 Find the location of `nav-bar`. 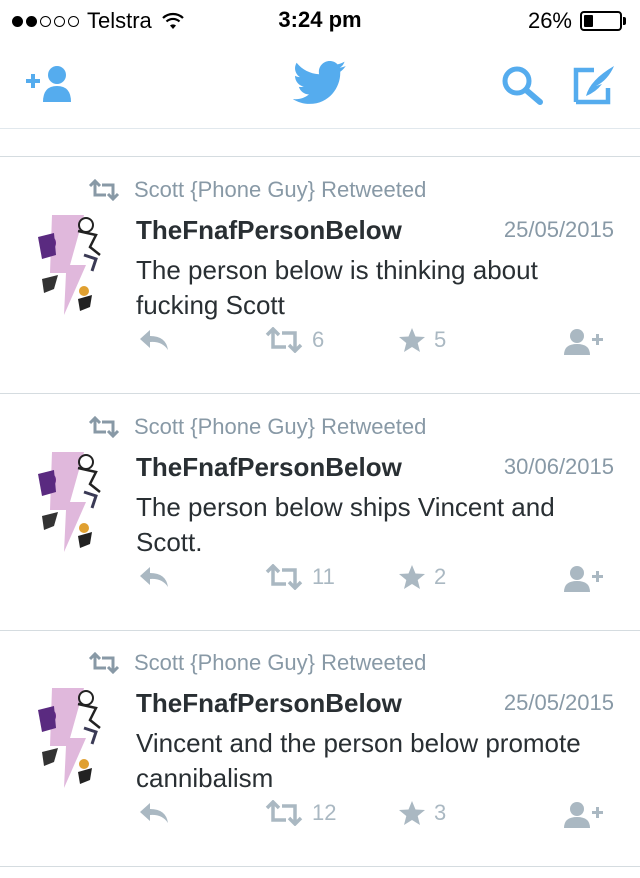

nav-bar is located at coordinates (320, 84).